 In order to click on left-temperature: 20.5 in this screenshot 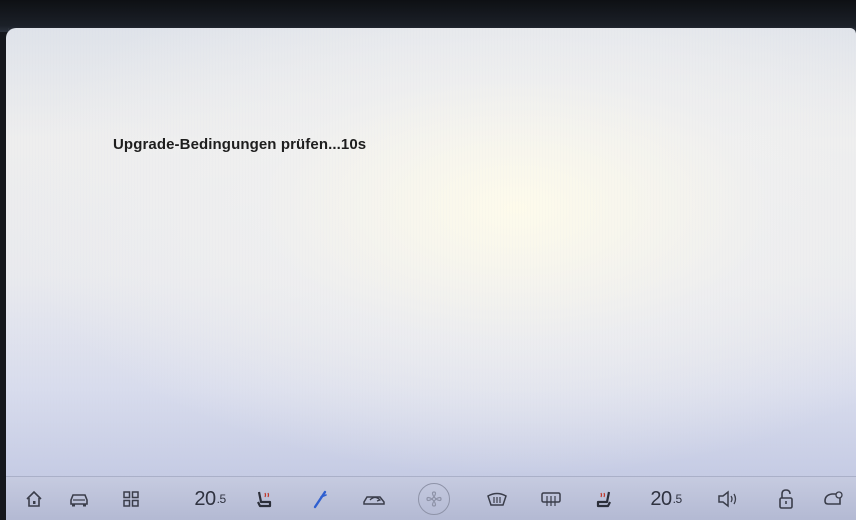, I will do `click(210, 499)`.